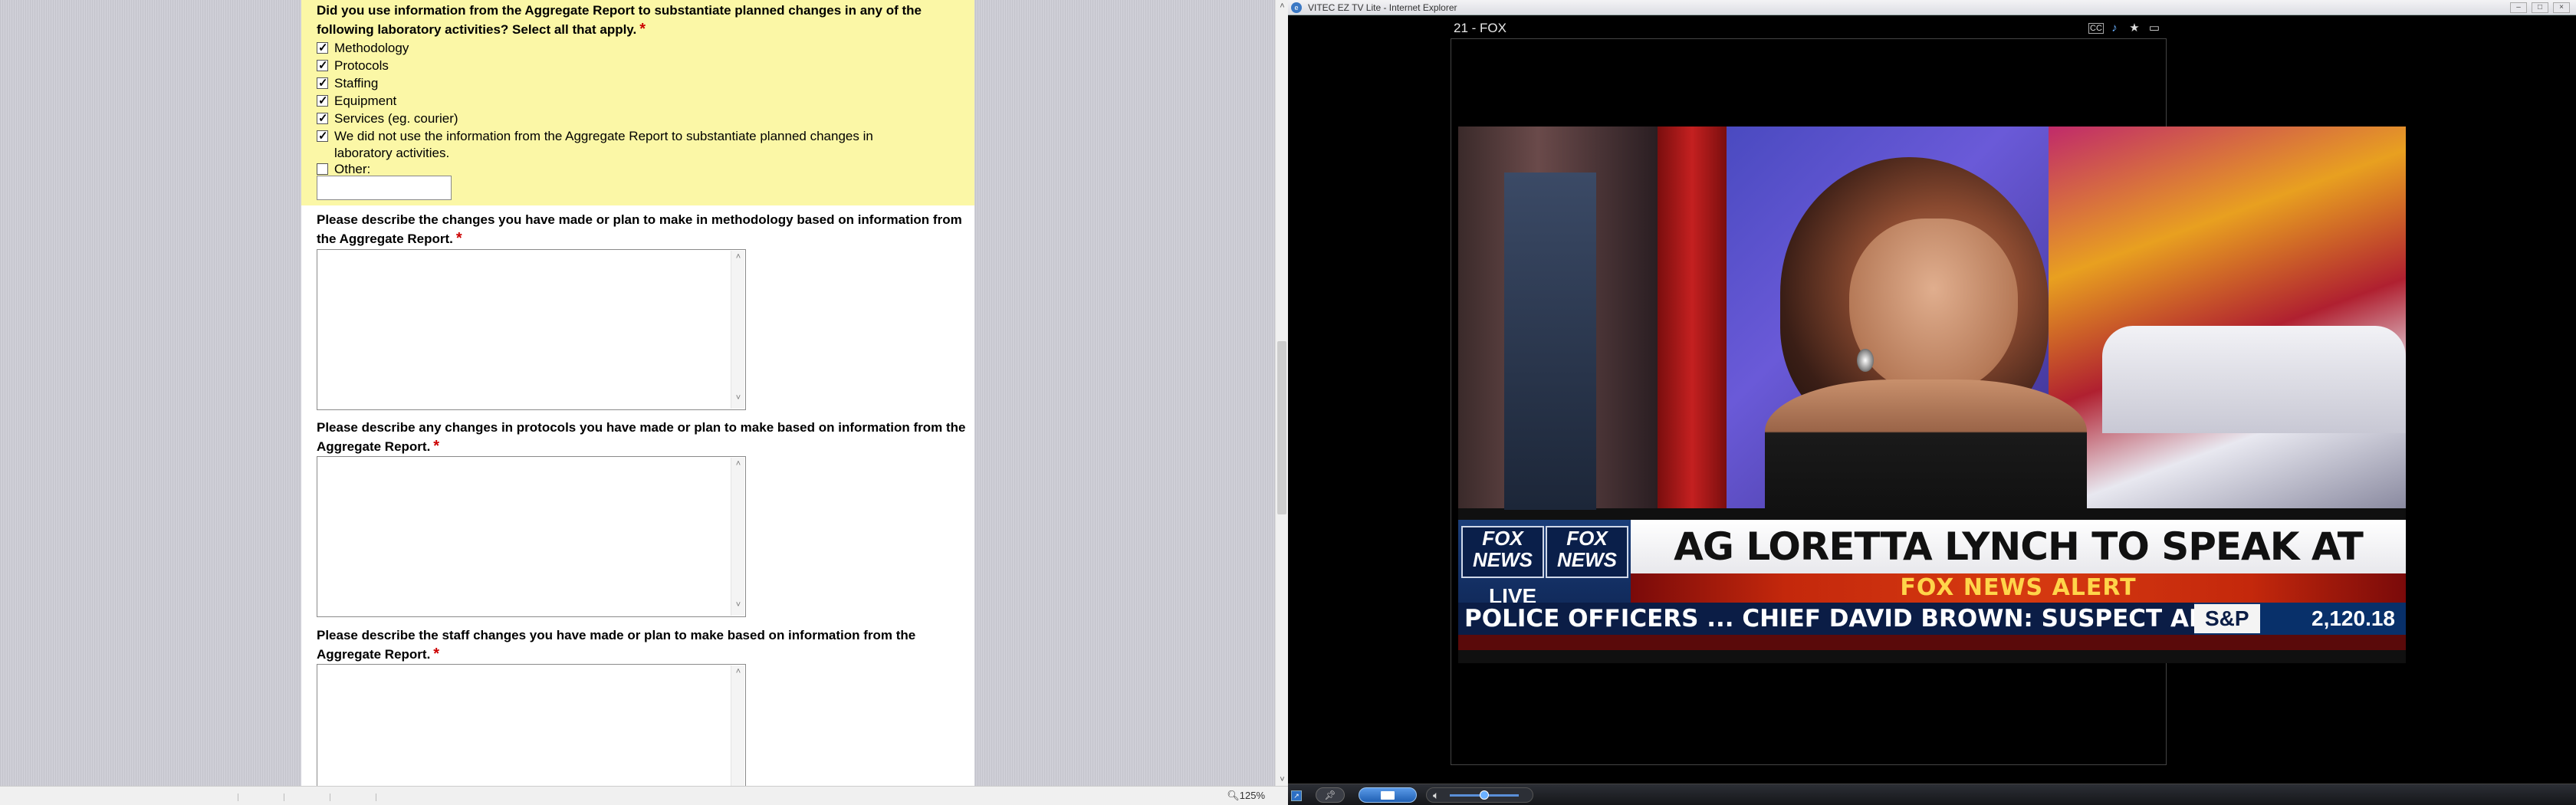 The image size is (2576, 805). I want to click on scroll-up-icon: ˄, so click(1282, 6).